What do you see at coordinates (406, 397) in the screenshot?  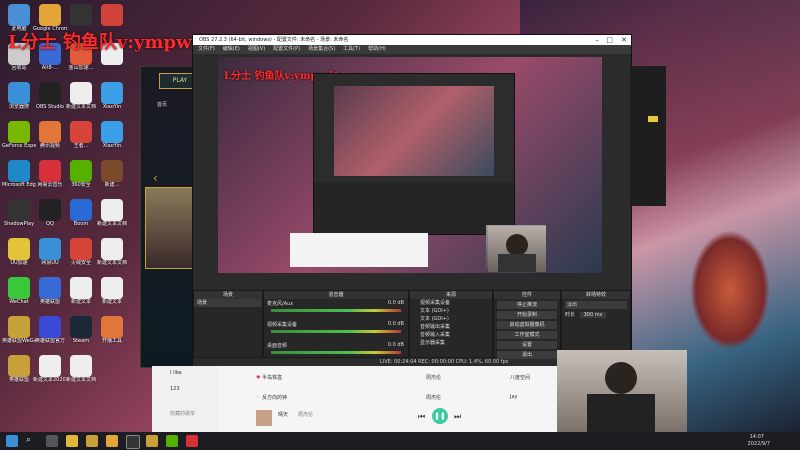 I see `song-row: ♡ 反方向的钟 周杰伦 Jay` at bounding box center [406, 397].